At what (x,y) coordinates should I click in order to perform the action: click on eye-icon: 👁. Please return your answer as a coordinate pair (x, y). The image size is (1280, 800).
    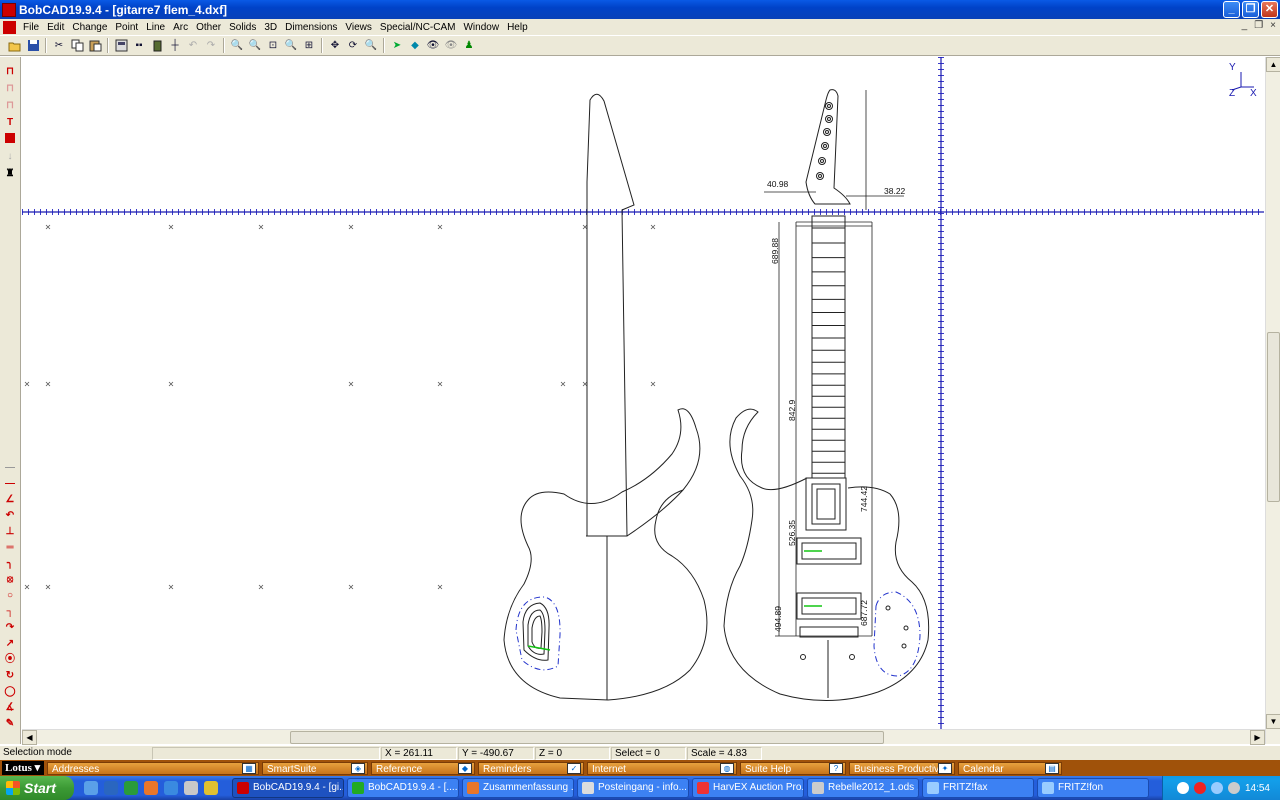
    Looking at the image, I should click on (433, 45).